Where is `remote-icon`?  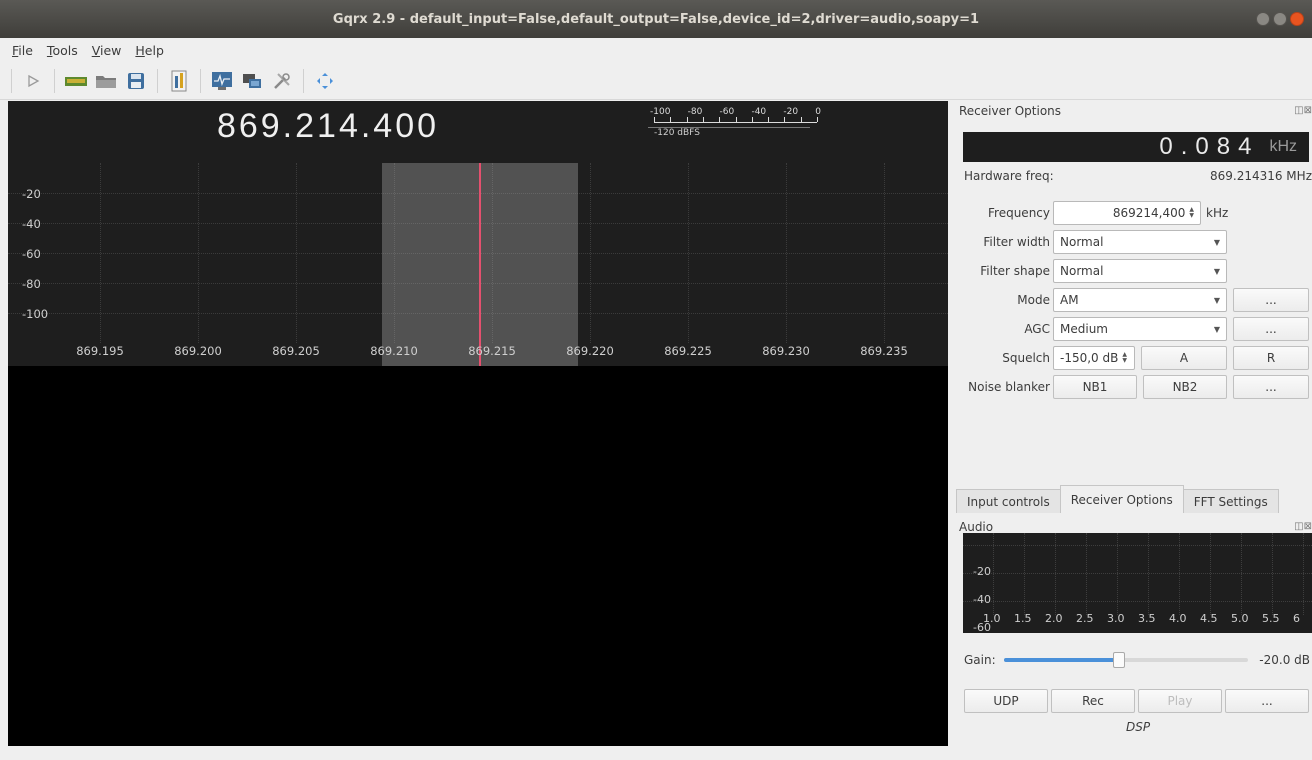
remote-icon is located at coordinates (252, 81).